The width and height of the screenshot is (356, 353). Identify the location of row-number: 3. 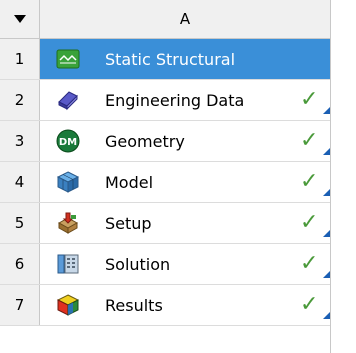
(20, 141).